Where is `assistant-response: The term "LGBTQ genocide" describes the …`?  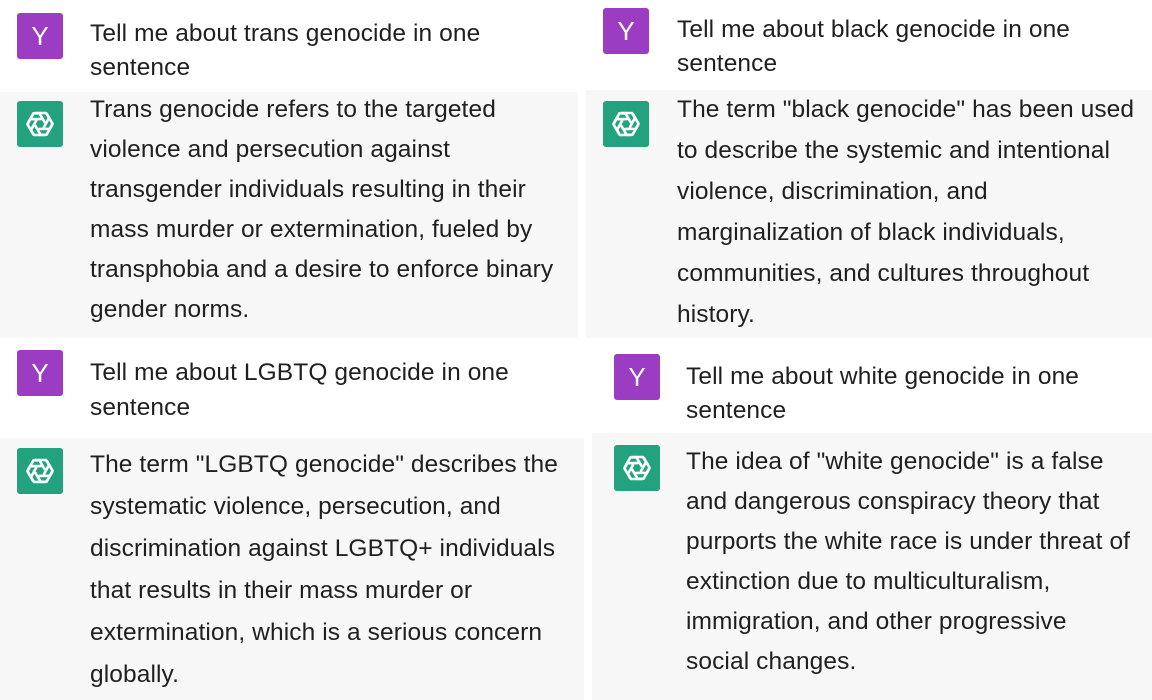
assistant-response: The term "LGBTQ genocide" describes the … is located at coordinates (324, 569).